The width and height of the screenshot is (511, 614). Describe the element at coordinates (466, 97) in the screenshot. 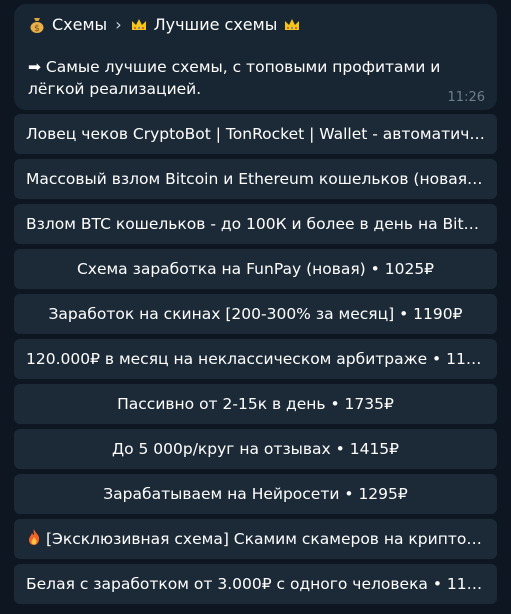

I see `message-time: 11:26` at that location.